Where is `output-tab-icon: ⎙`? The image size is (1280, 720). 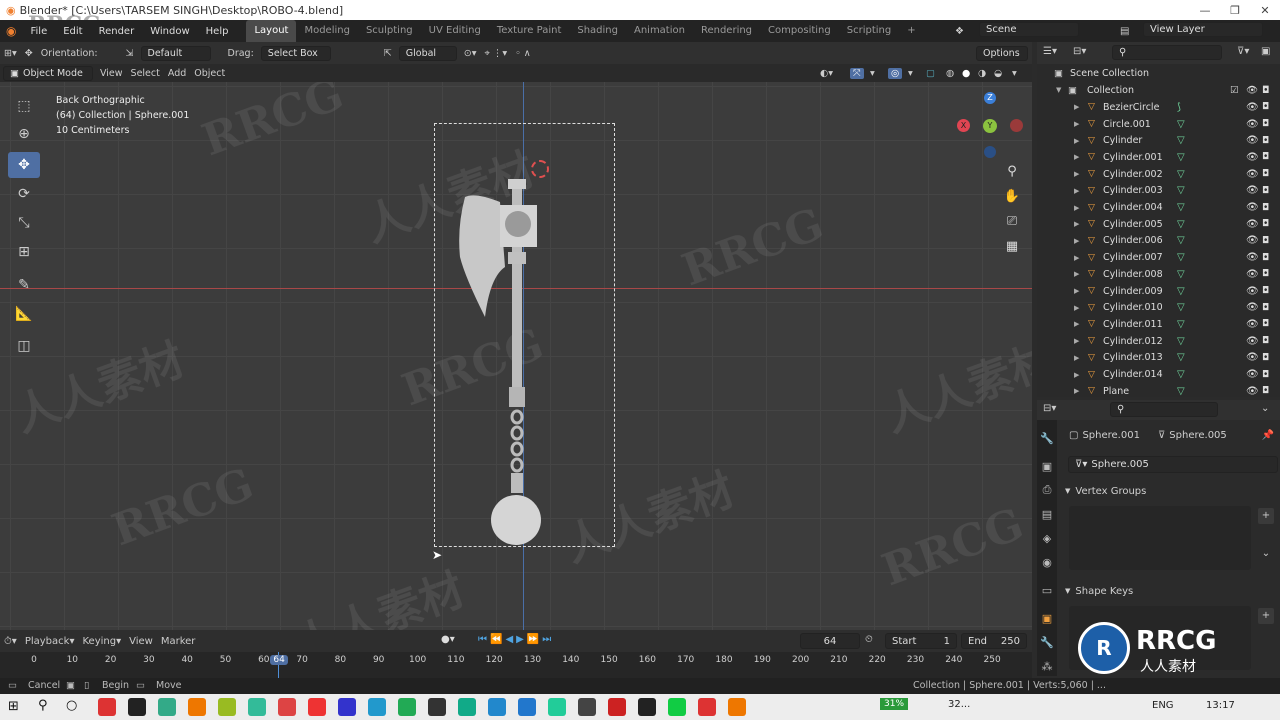
output-tab-icon: ⎙ is located at coordinates (1047, 490).